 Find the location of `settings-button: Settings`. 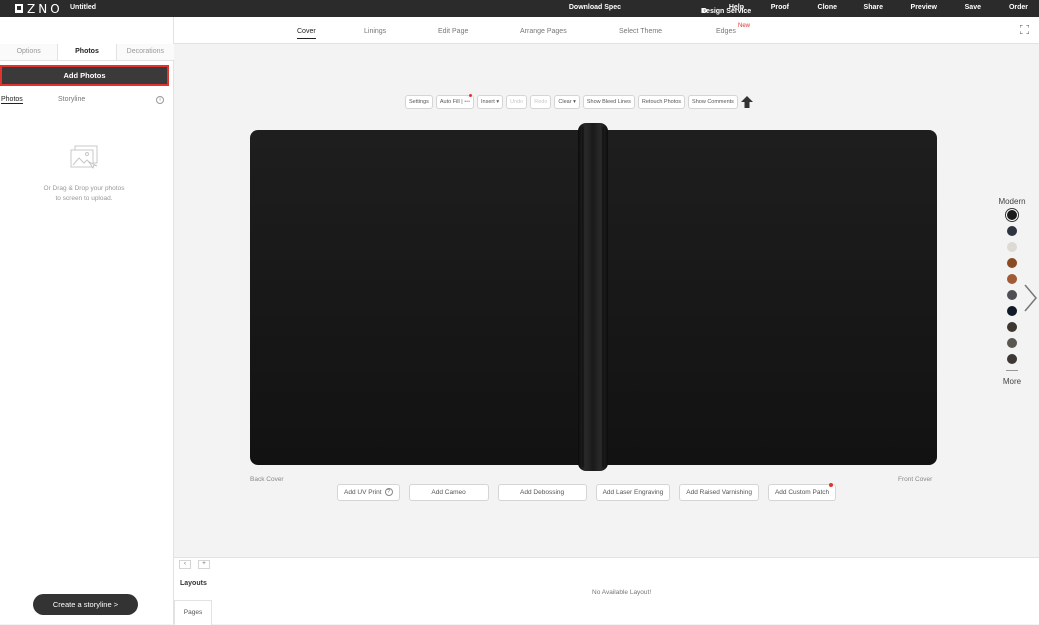

settings-button: Settings is located at coordinates (419, 102).